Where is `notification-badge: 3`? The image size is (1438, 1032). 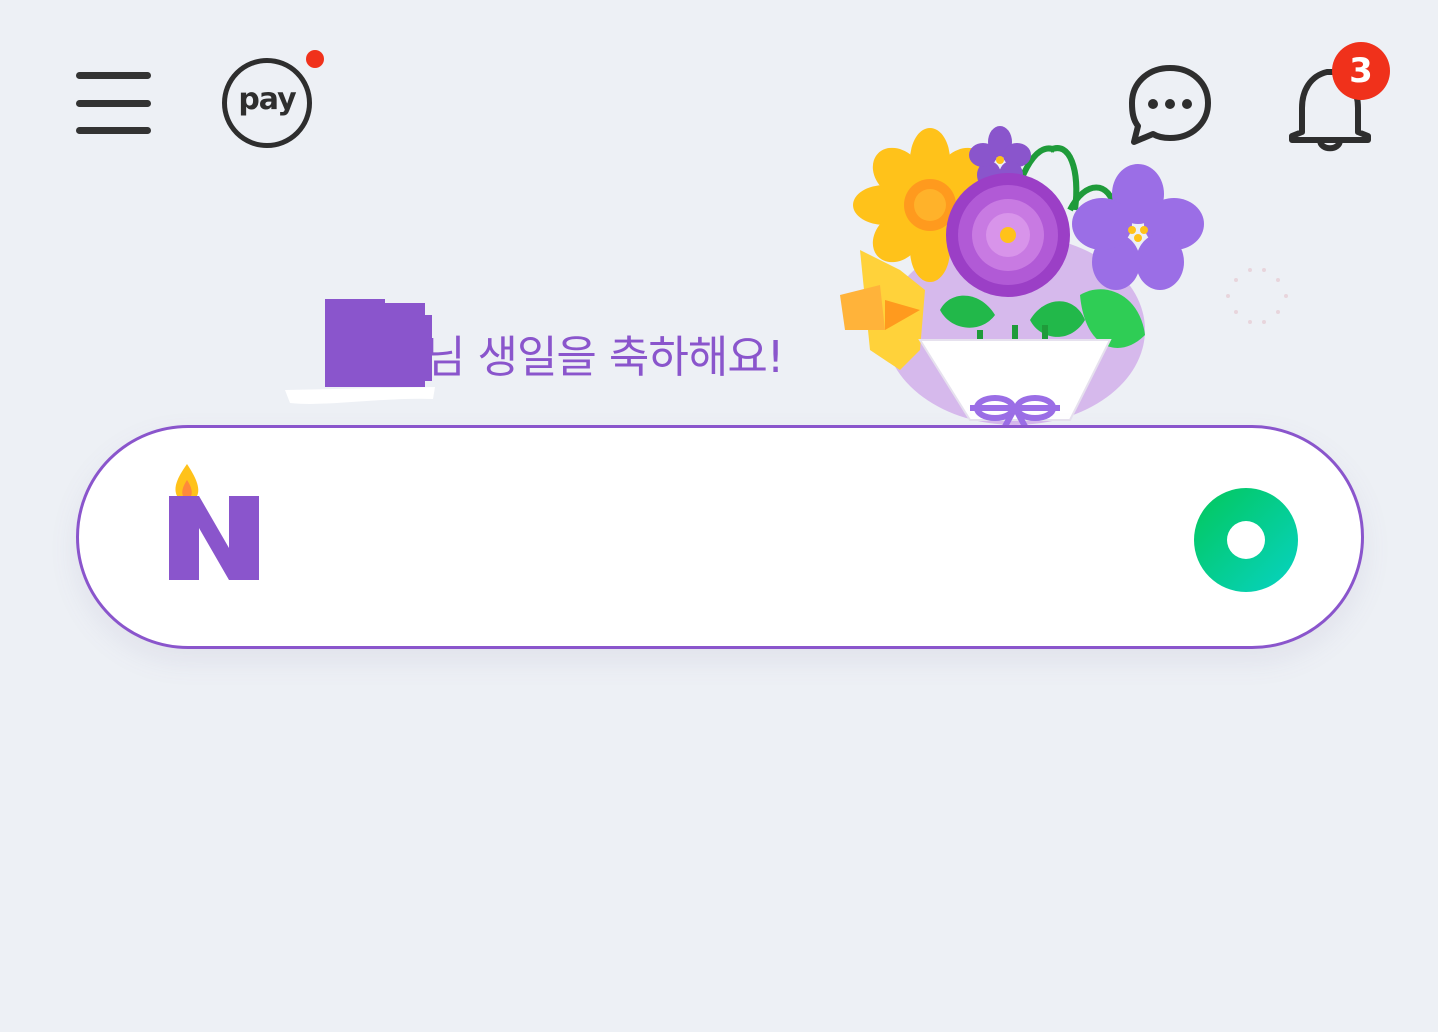
notification-badge: 3 is located at coordinates (1361, 71).